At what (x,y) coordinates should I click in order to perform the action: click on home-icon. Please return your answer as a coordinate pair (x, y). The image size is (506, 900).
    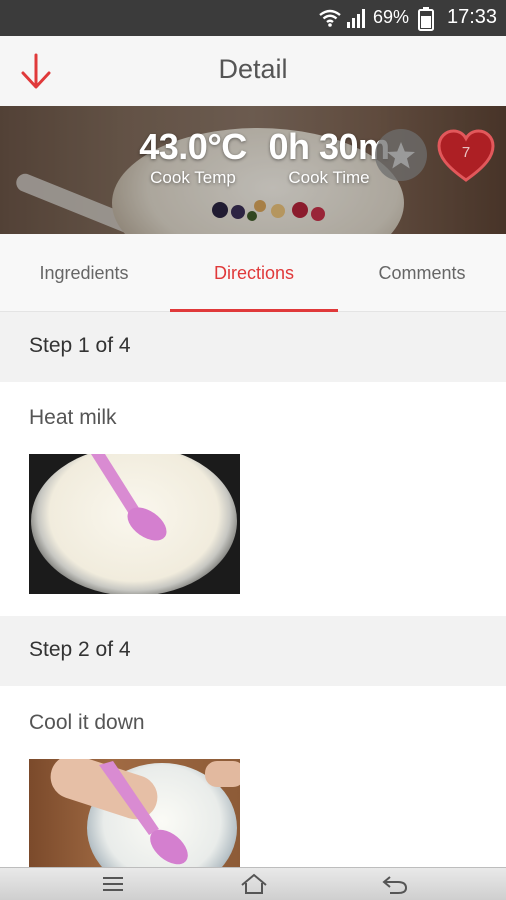
    Looking at the image, I should click on (254, 883).